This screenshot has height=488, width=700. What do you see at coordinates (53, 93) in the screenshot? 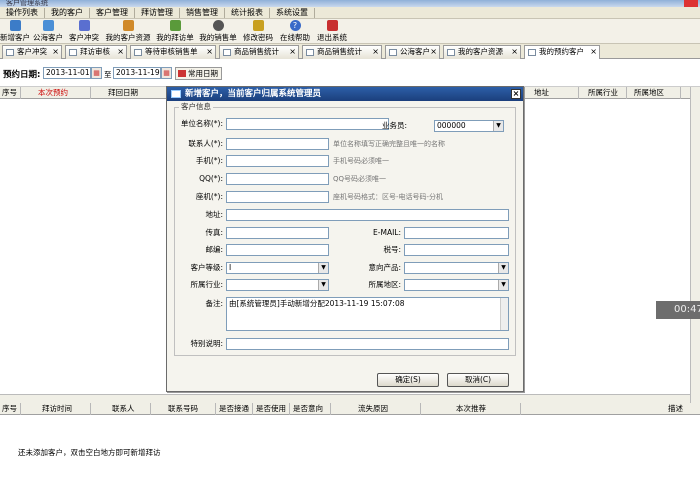
I see `col-header-this-appointment: 本次预约` at bounding box center [53, 93].